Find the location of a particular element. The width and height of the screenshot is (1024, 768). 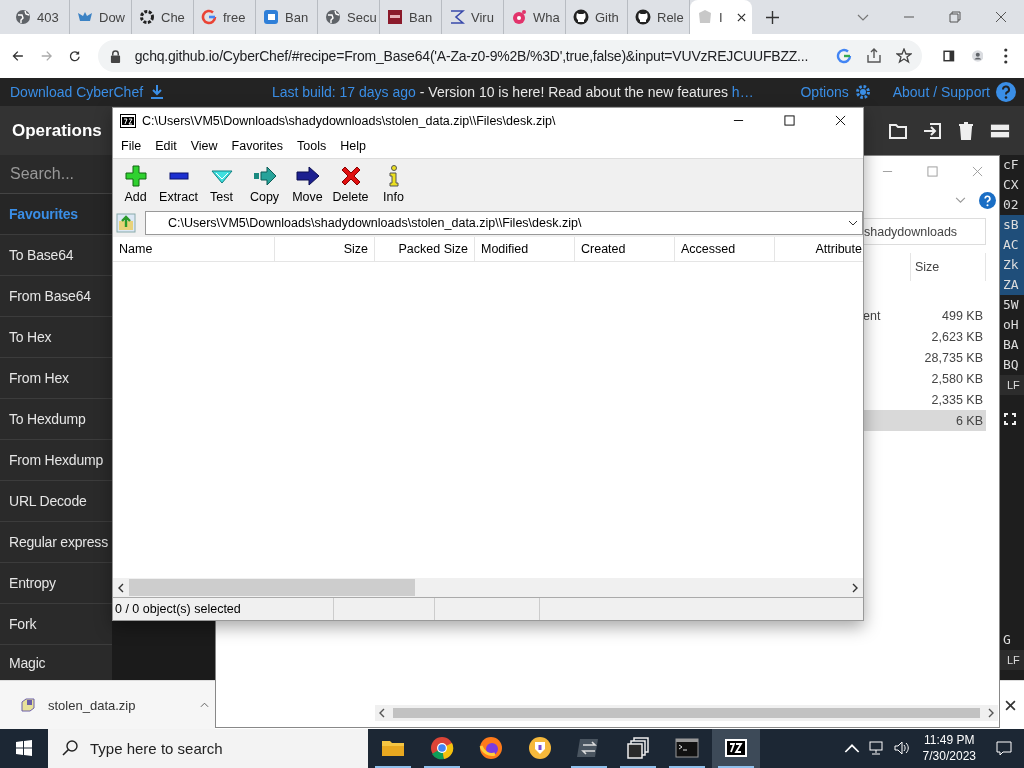

browser-tab: Wha is located at coordinates (535, 17).